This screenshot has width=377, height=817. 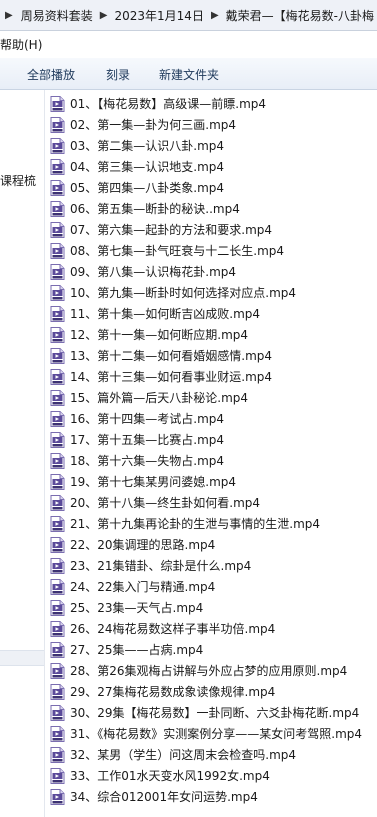 What do you see at coordinates (143, 587) in the screenshot?
I see `file-name: 24、22集入门与精通.mp4` at bounding box center [143, 587].